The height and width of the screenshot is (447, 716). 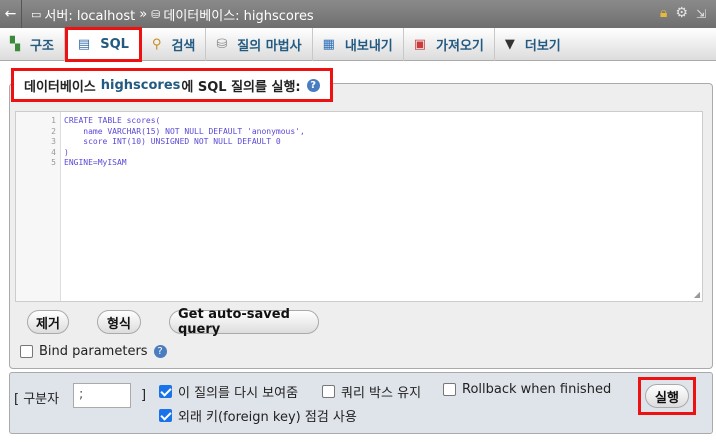 I want to click on code-line: ENGINE=MyISAM, so click(x=95, y=162).